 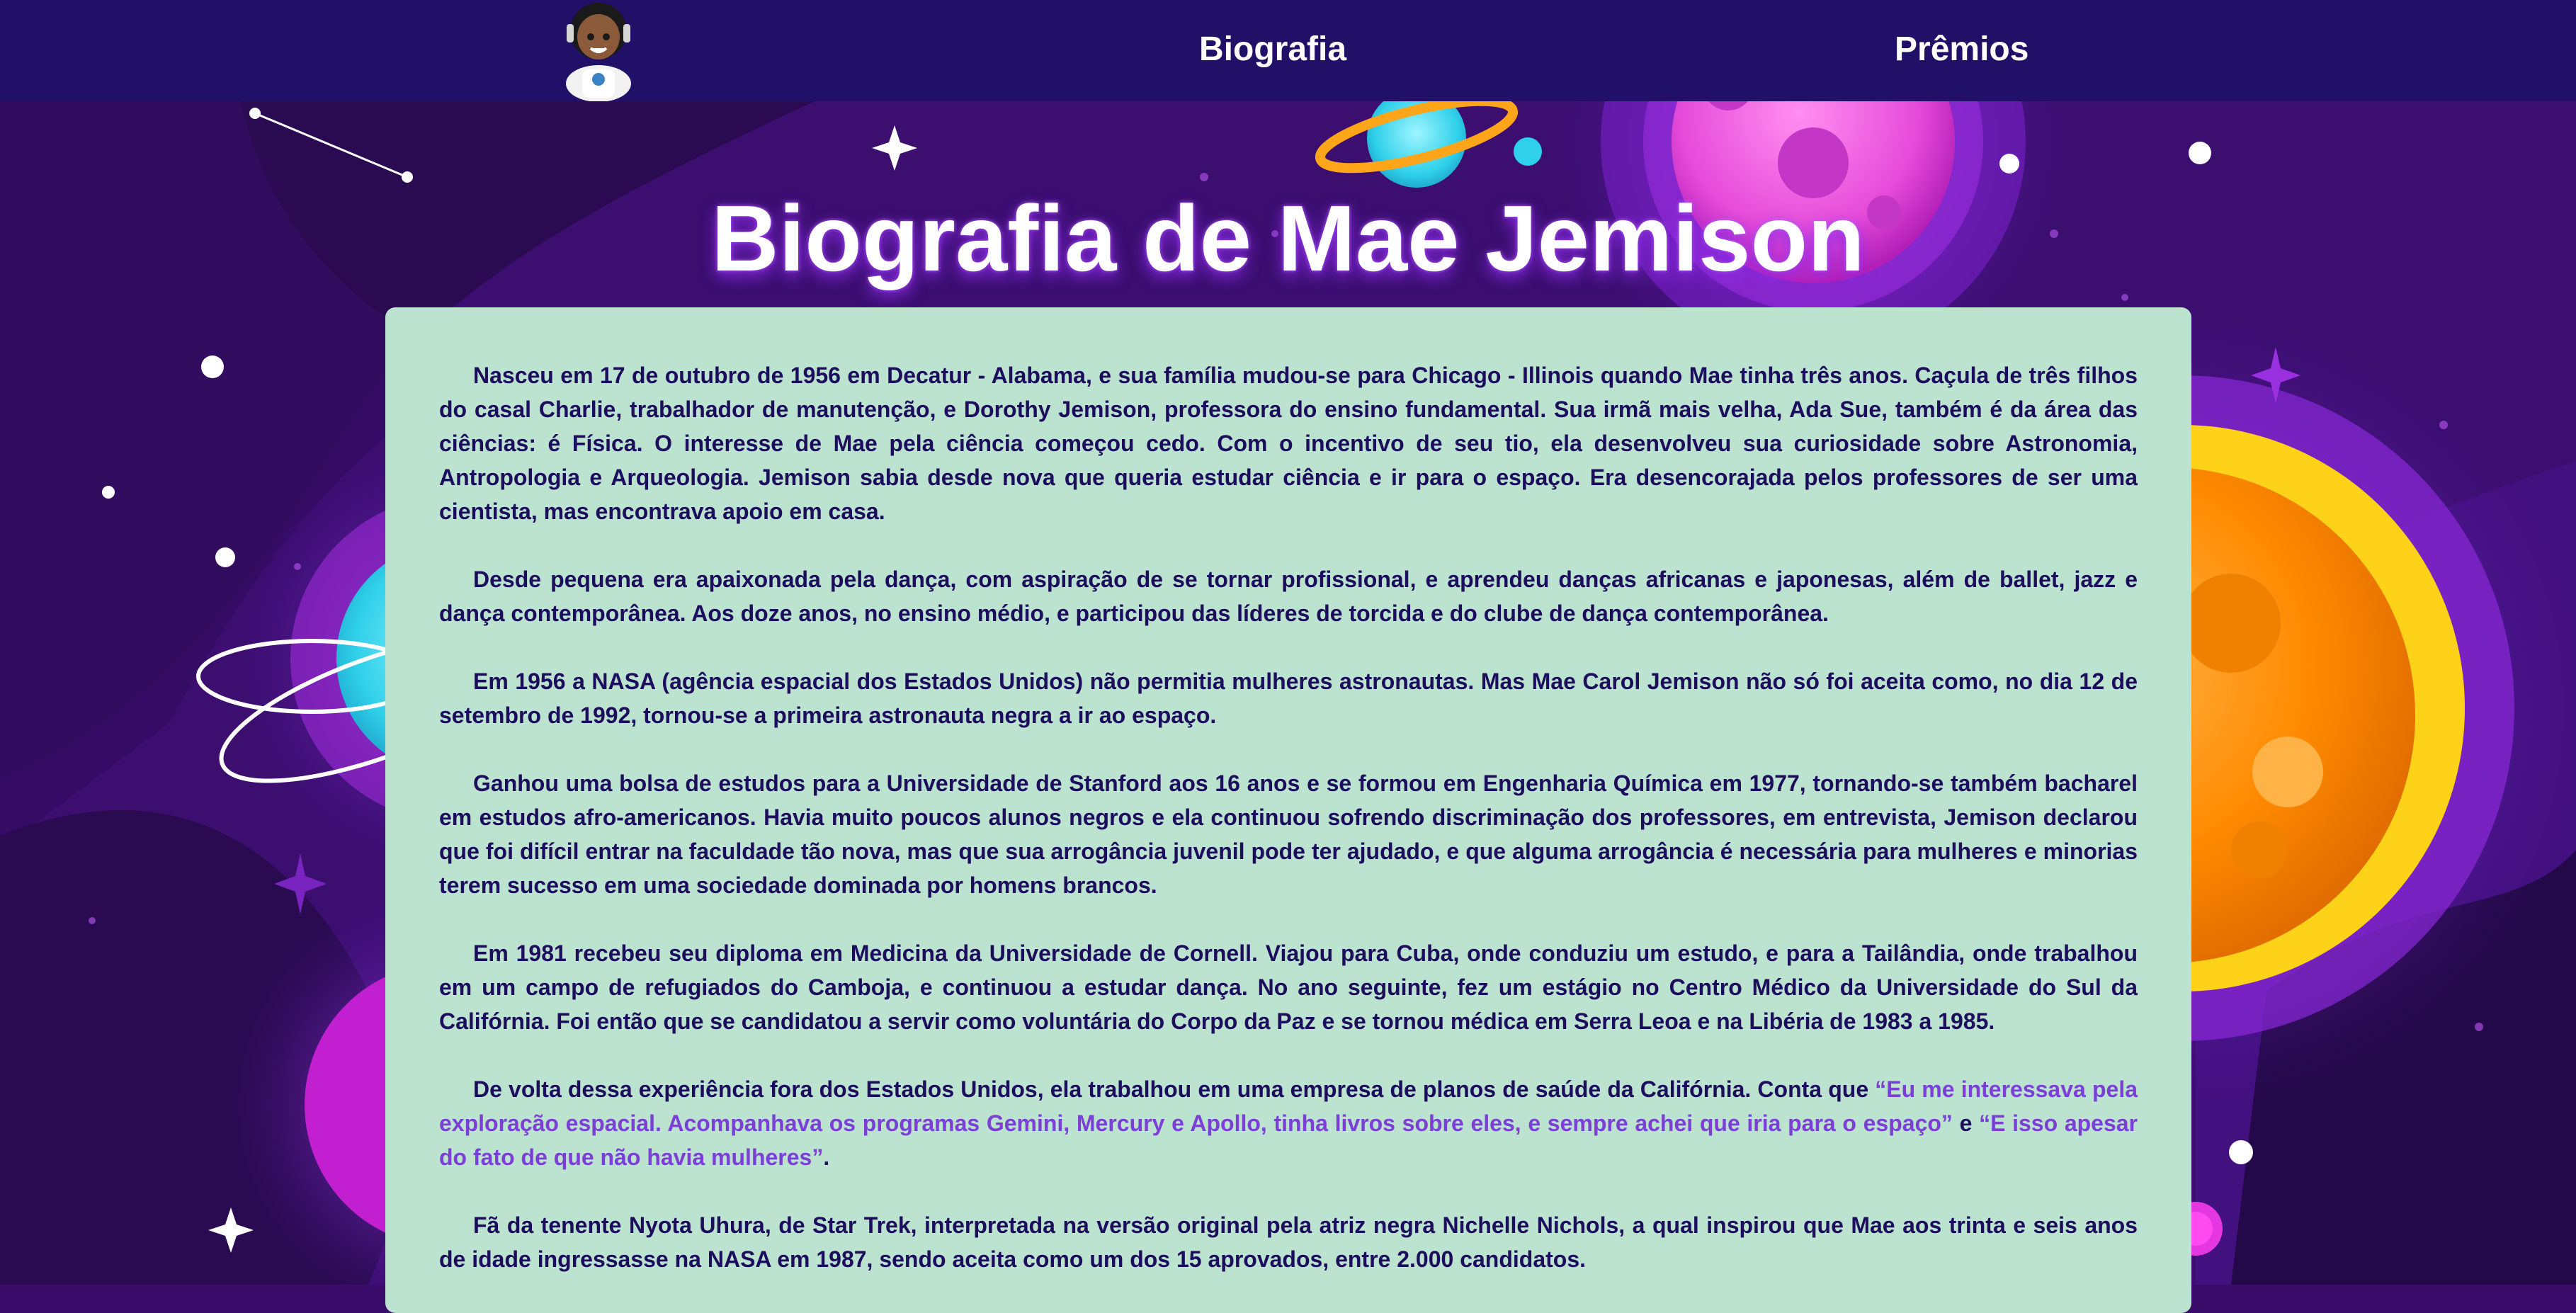 I want to click on top-navbar: Biografia Prêmios, so click(x=1288, y=50).